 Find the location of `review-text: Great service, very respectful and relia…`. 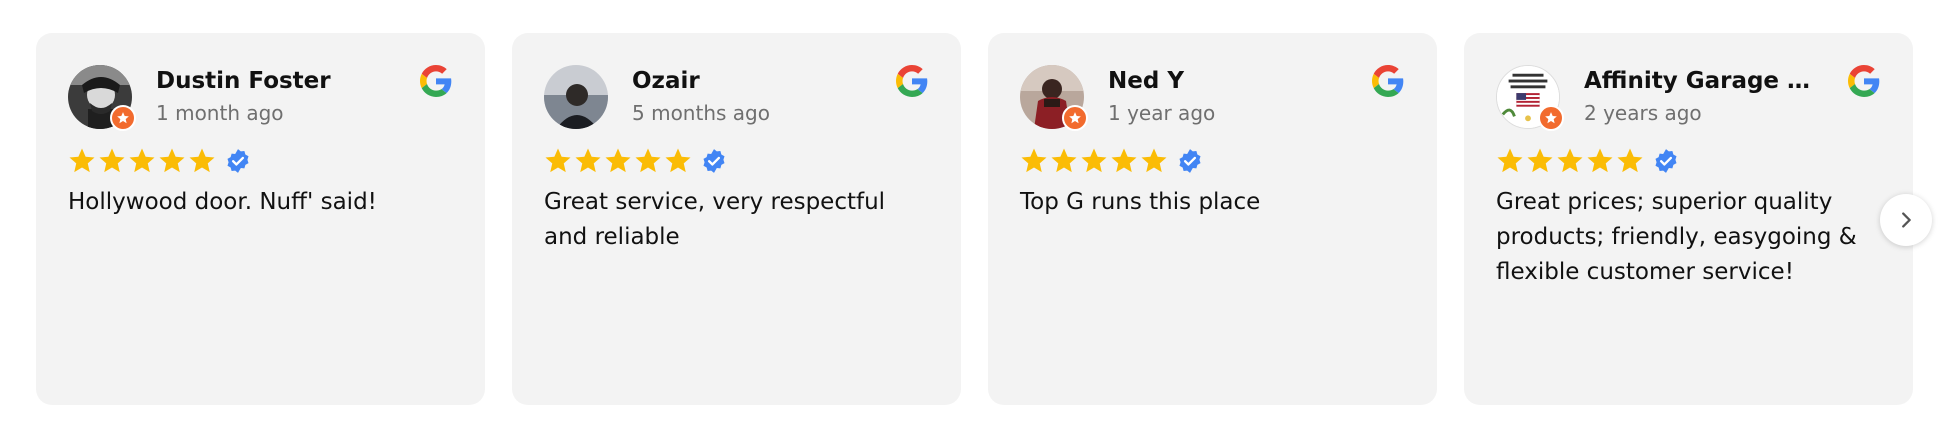

review-text: Great service, very respectful and relia… is located at coordinates (715, 219).